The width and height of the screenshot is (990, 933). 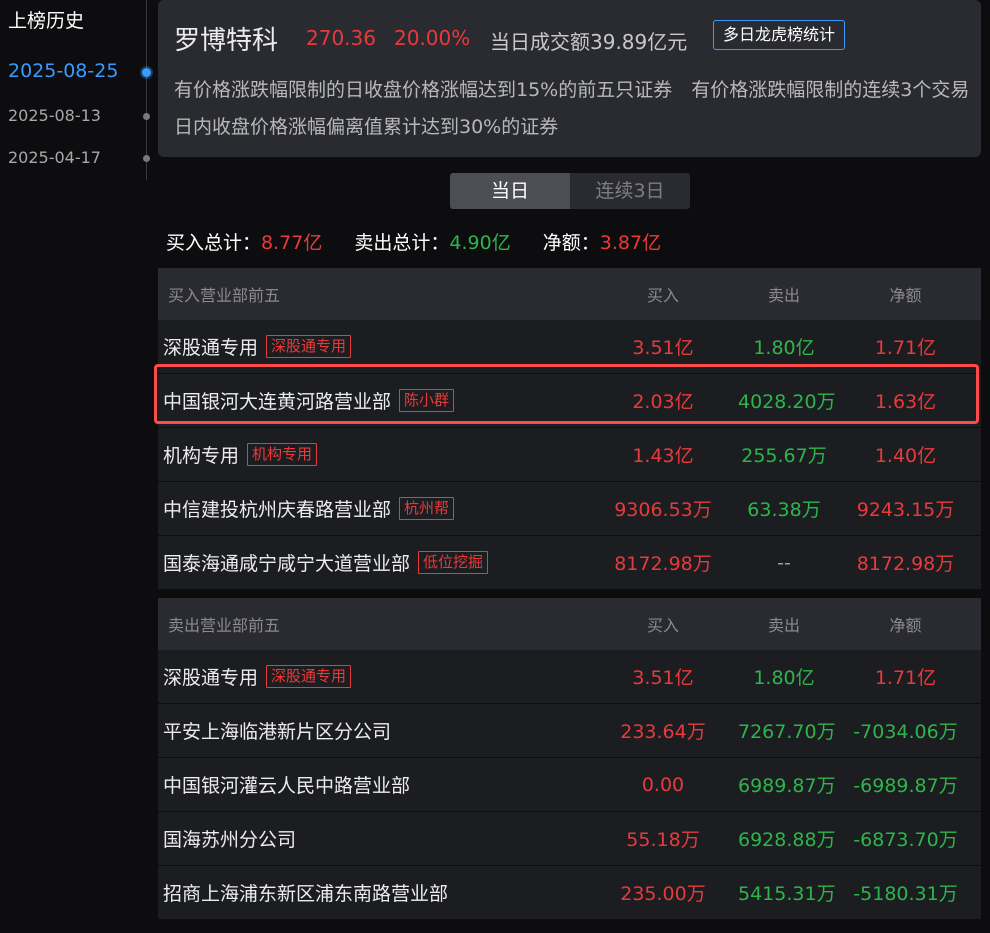 I want to click on table-row: 中信建投杭州庆春路营业部 杭州帮 9306.53万 63.38万 9243.15万, so click(x=569, y=509).